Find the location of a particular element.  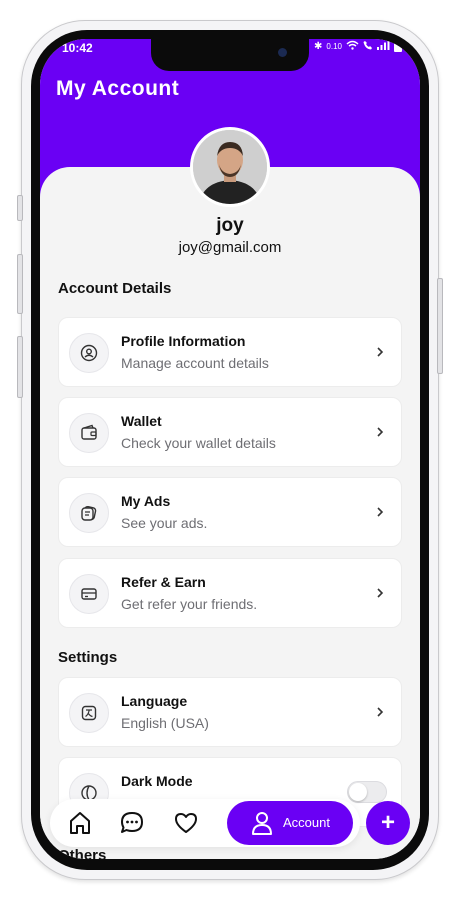

nav-account-button: Account is located at coordinates (290, 823).